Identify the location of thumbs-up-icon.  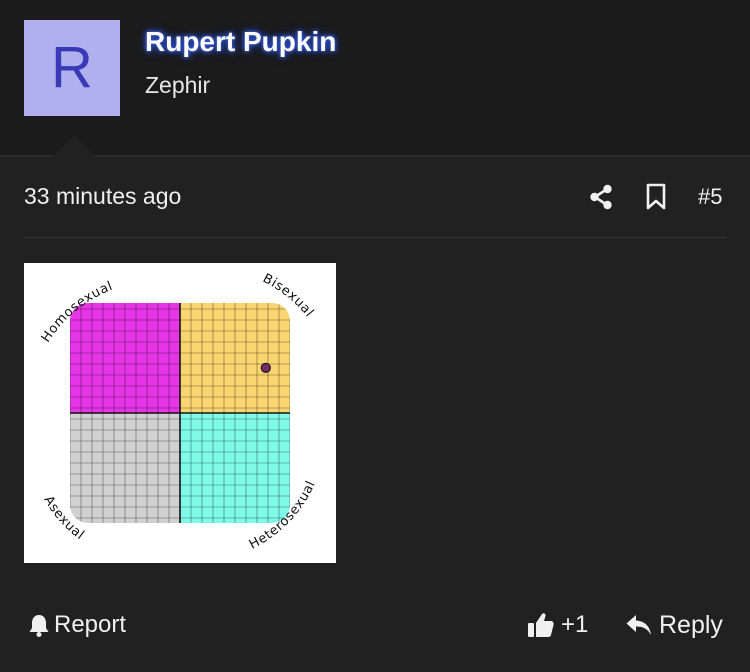
(541, 625).